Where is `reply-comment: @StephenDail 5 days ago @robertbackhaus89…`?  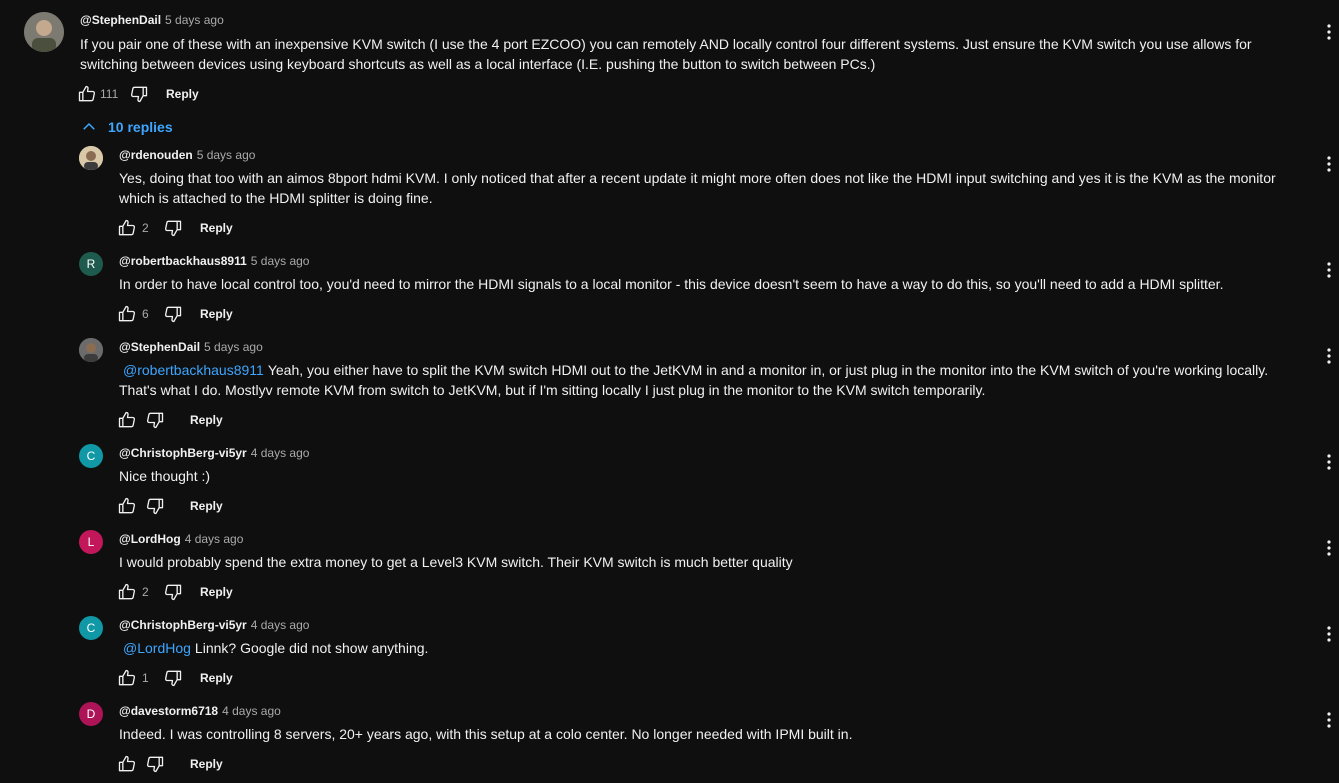
reply-comment: @StephenDail 5 days ago @robertbackhaus89… is located at coordinates (669, 379).